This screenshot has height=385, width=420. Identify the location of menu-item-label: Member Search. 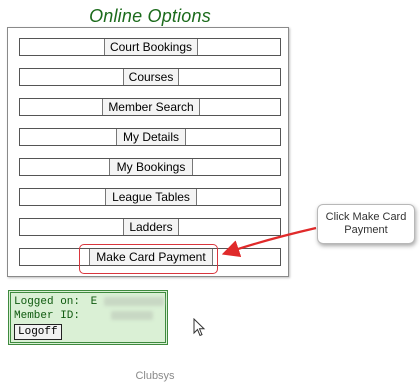
(151, 107).